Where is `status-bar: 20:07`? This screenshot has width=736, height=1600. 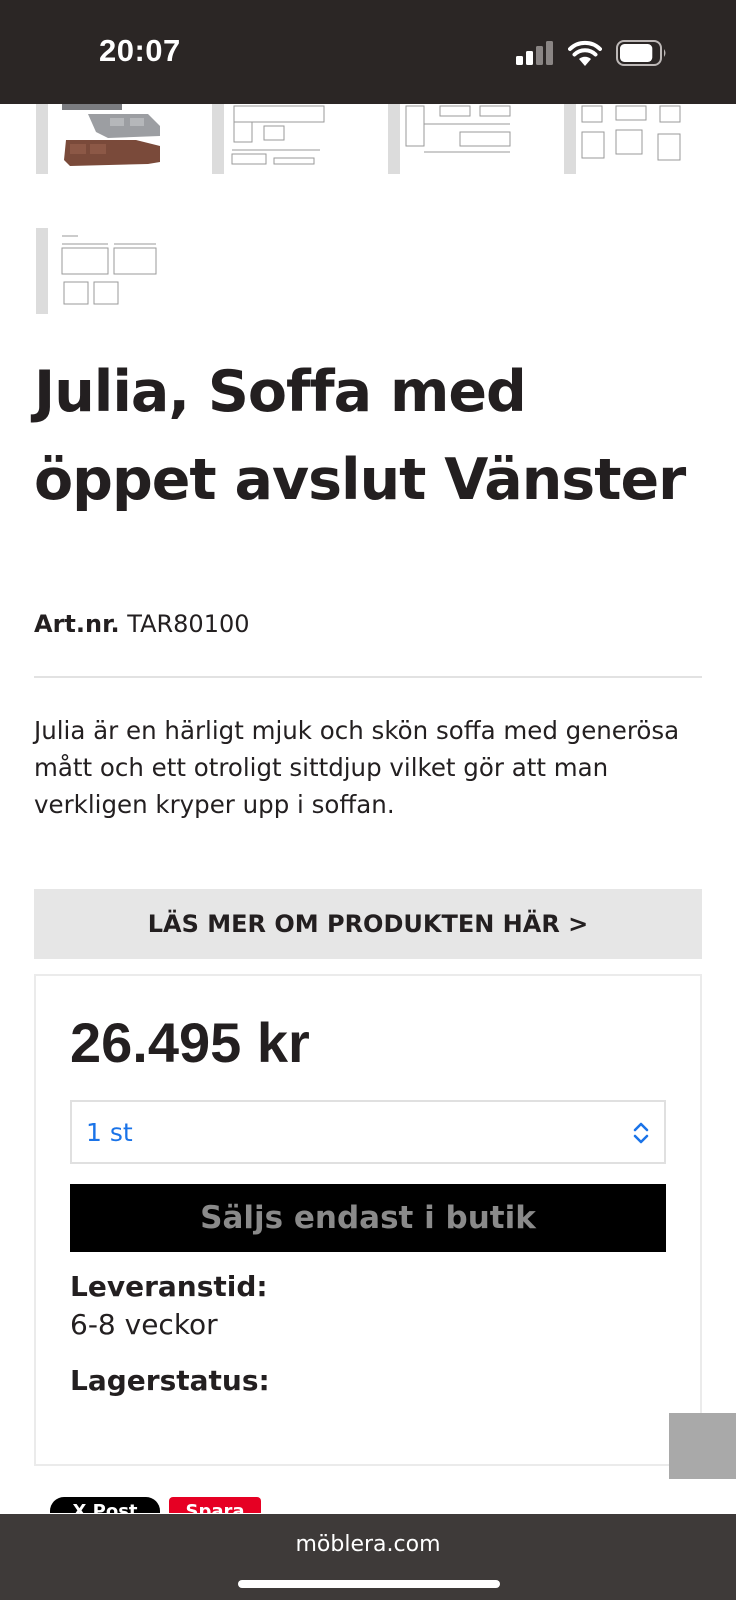 status-bar: 20:07 is located at coordinates (368, 52).